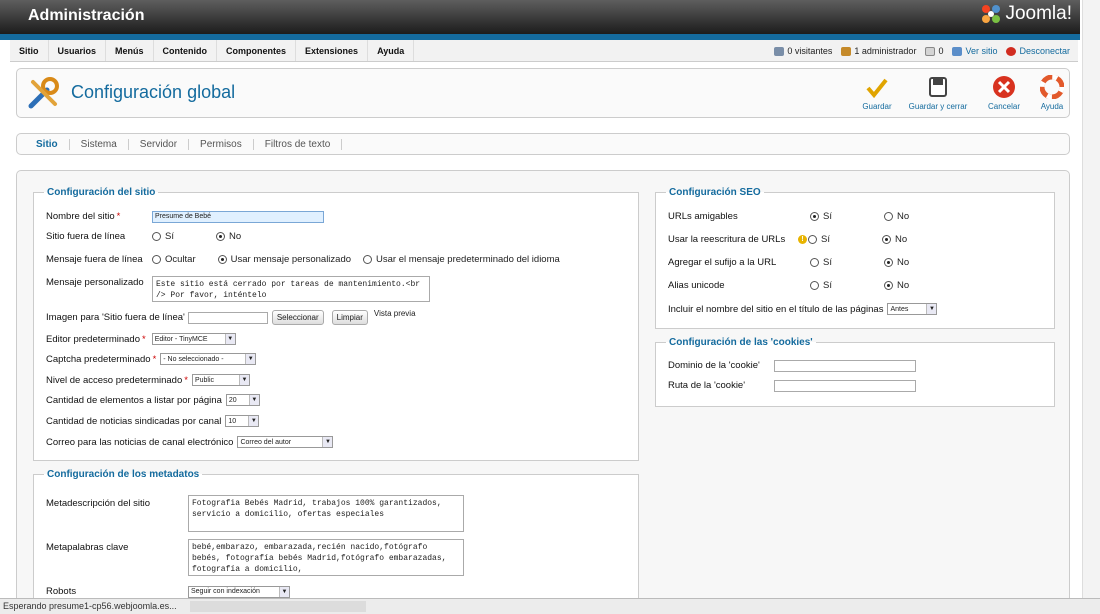 This screenshot has width=1100, height=614. I want to click on window-scrollbar, so click(1091, 299).